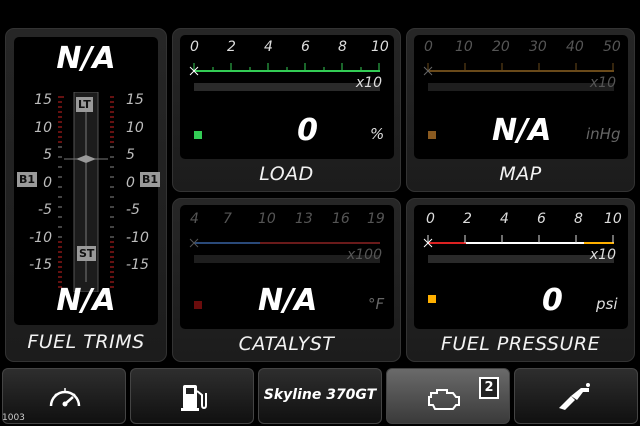 This screenshot has width=640, height=426. I want to click on corner-label: 1003, so click(13, 418).